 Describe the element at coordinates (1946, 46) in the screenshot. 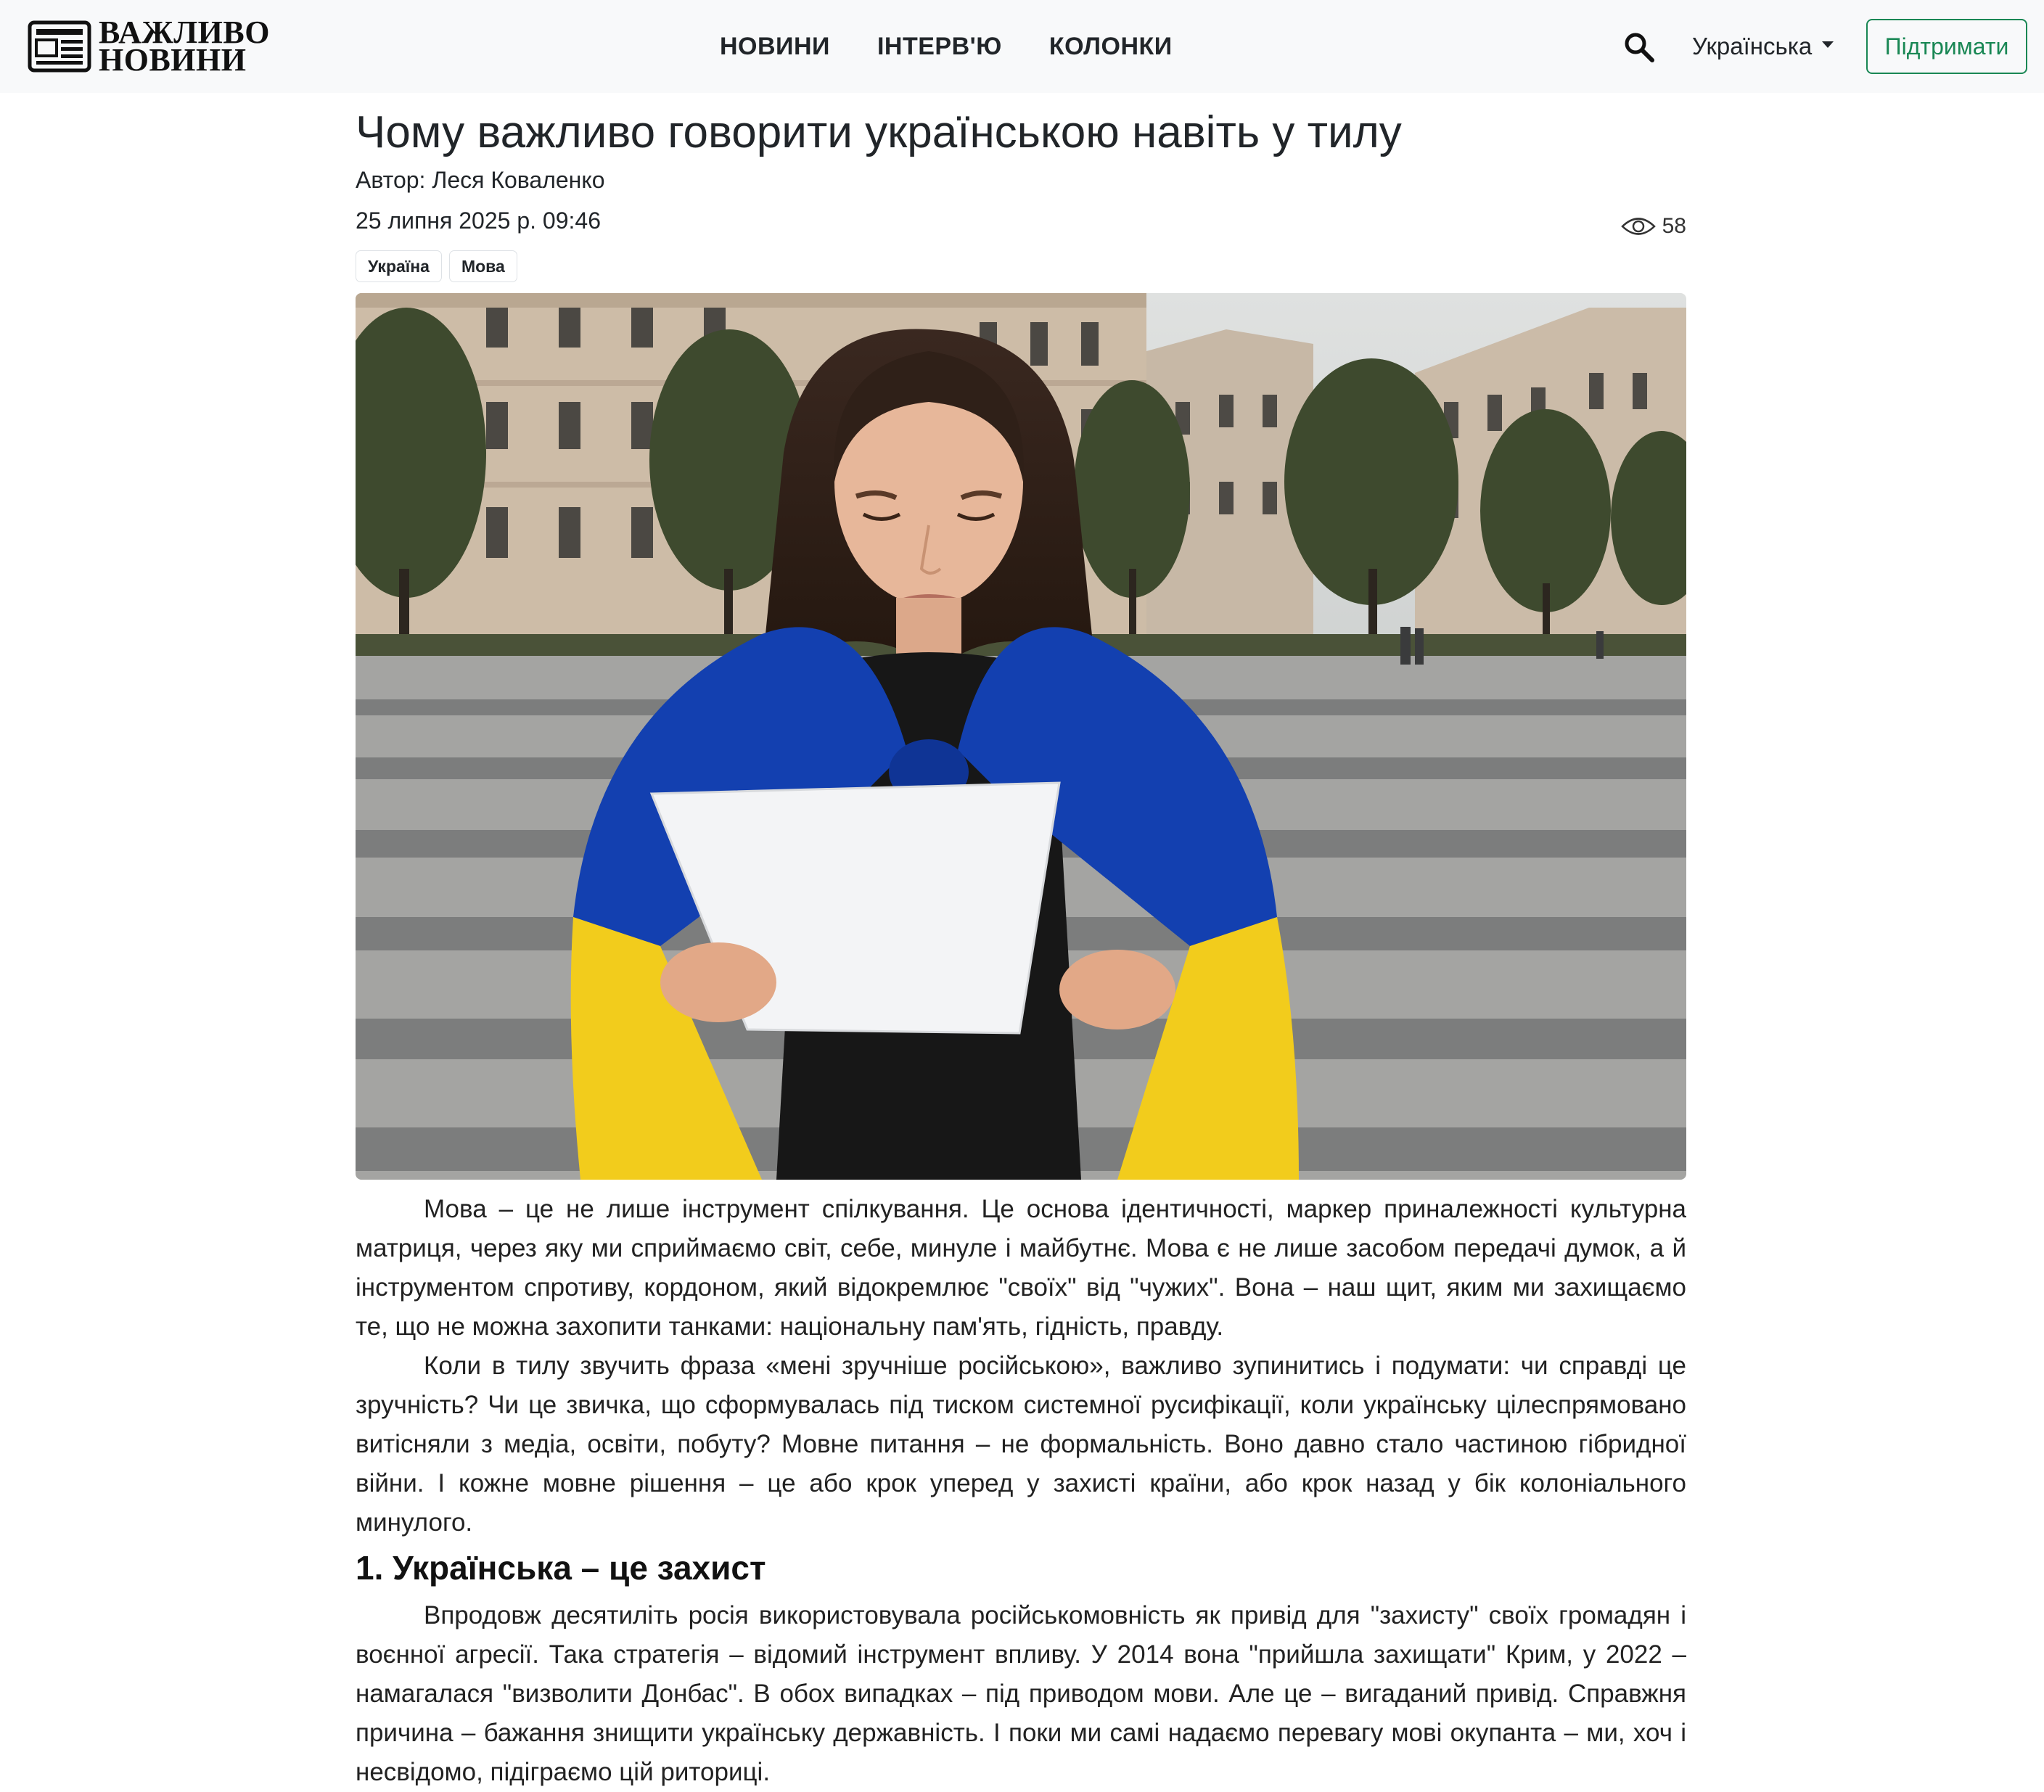

I see `support-button: Підтримати` at that location.